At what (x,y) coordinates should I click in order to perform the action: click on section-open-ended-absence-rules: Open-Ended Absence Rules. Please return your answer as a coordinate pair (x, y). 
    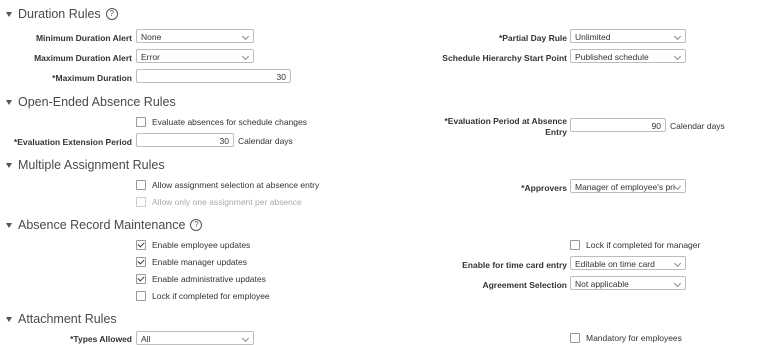
    Looking at the image, I should click on (91, 102).